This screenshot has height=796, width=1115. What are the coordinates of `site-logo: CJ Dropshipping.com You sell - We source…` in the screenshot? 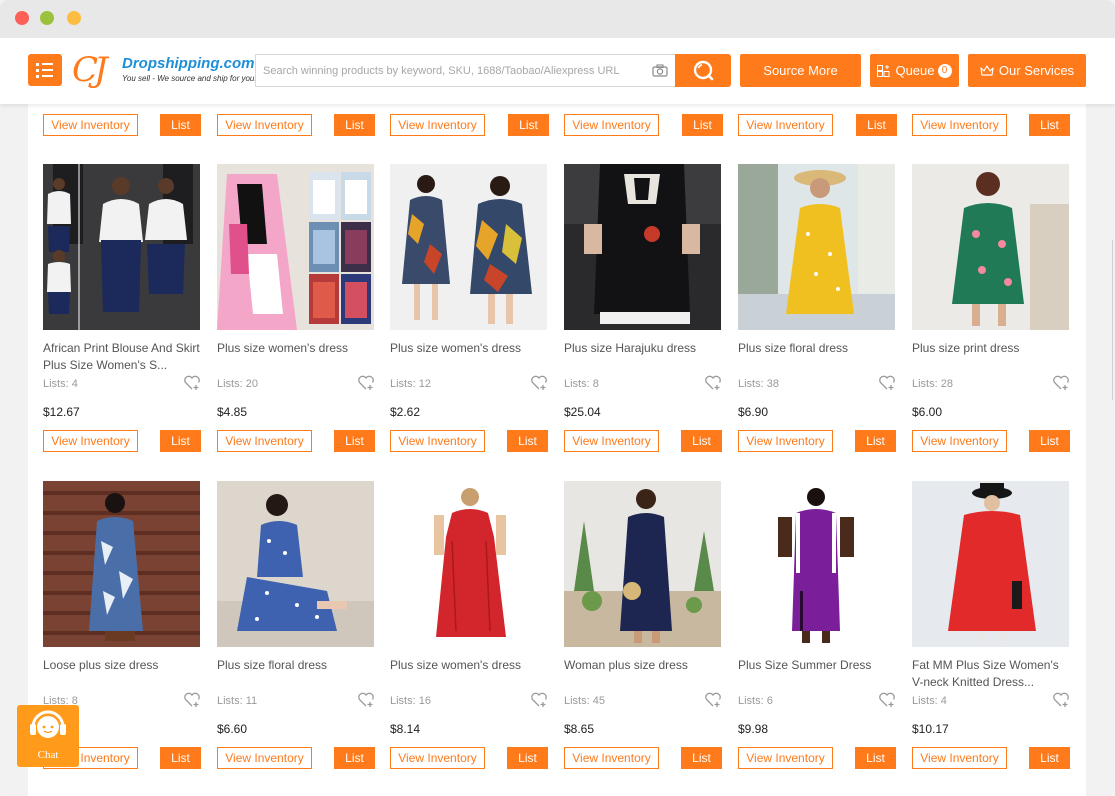 It's located at (164, 71).